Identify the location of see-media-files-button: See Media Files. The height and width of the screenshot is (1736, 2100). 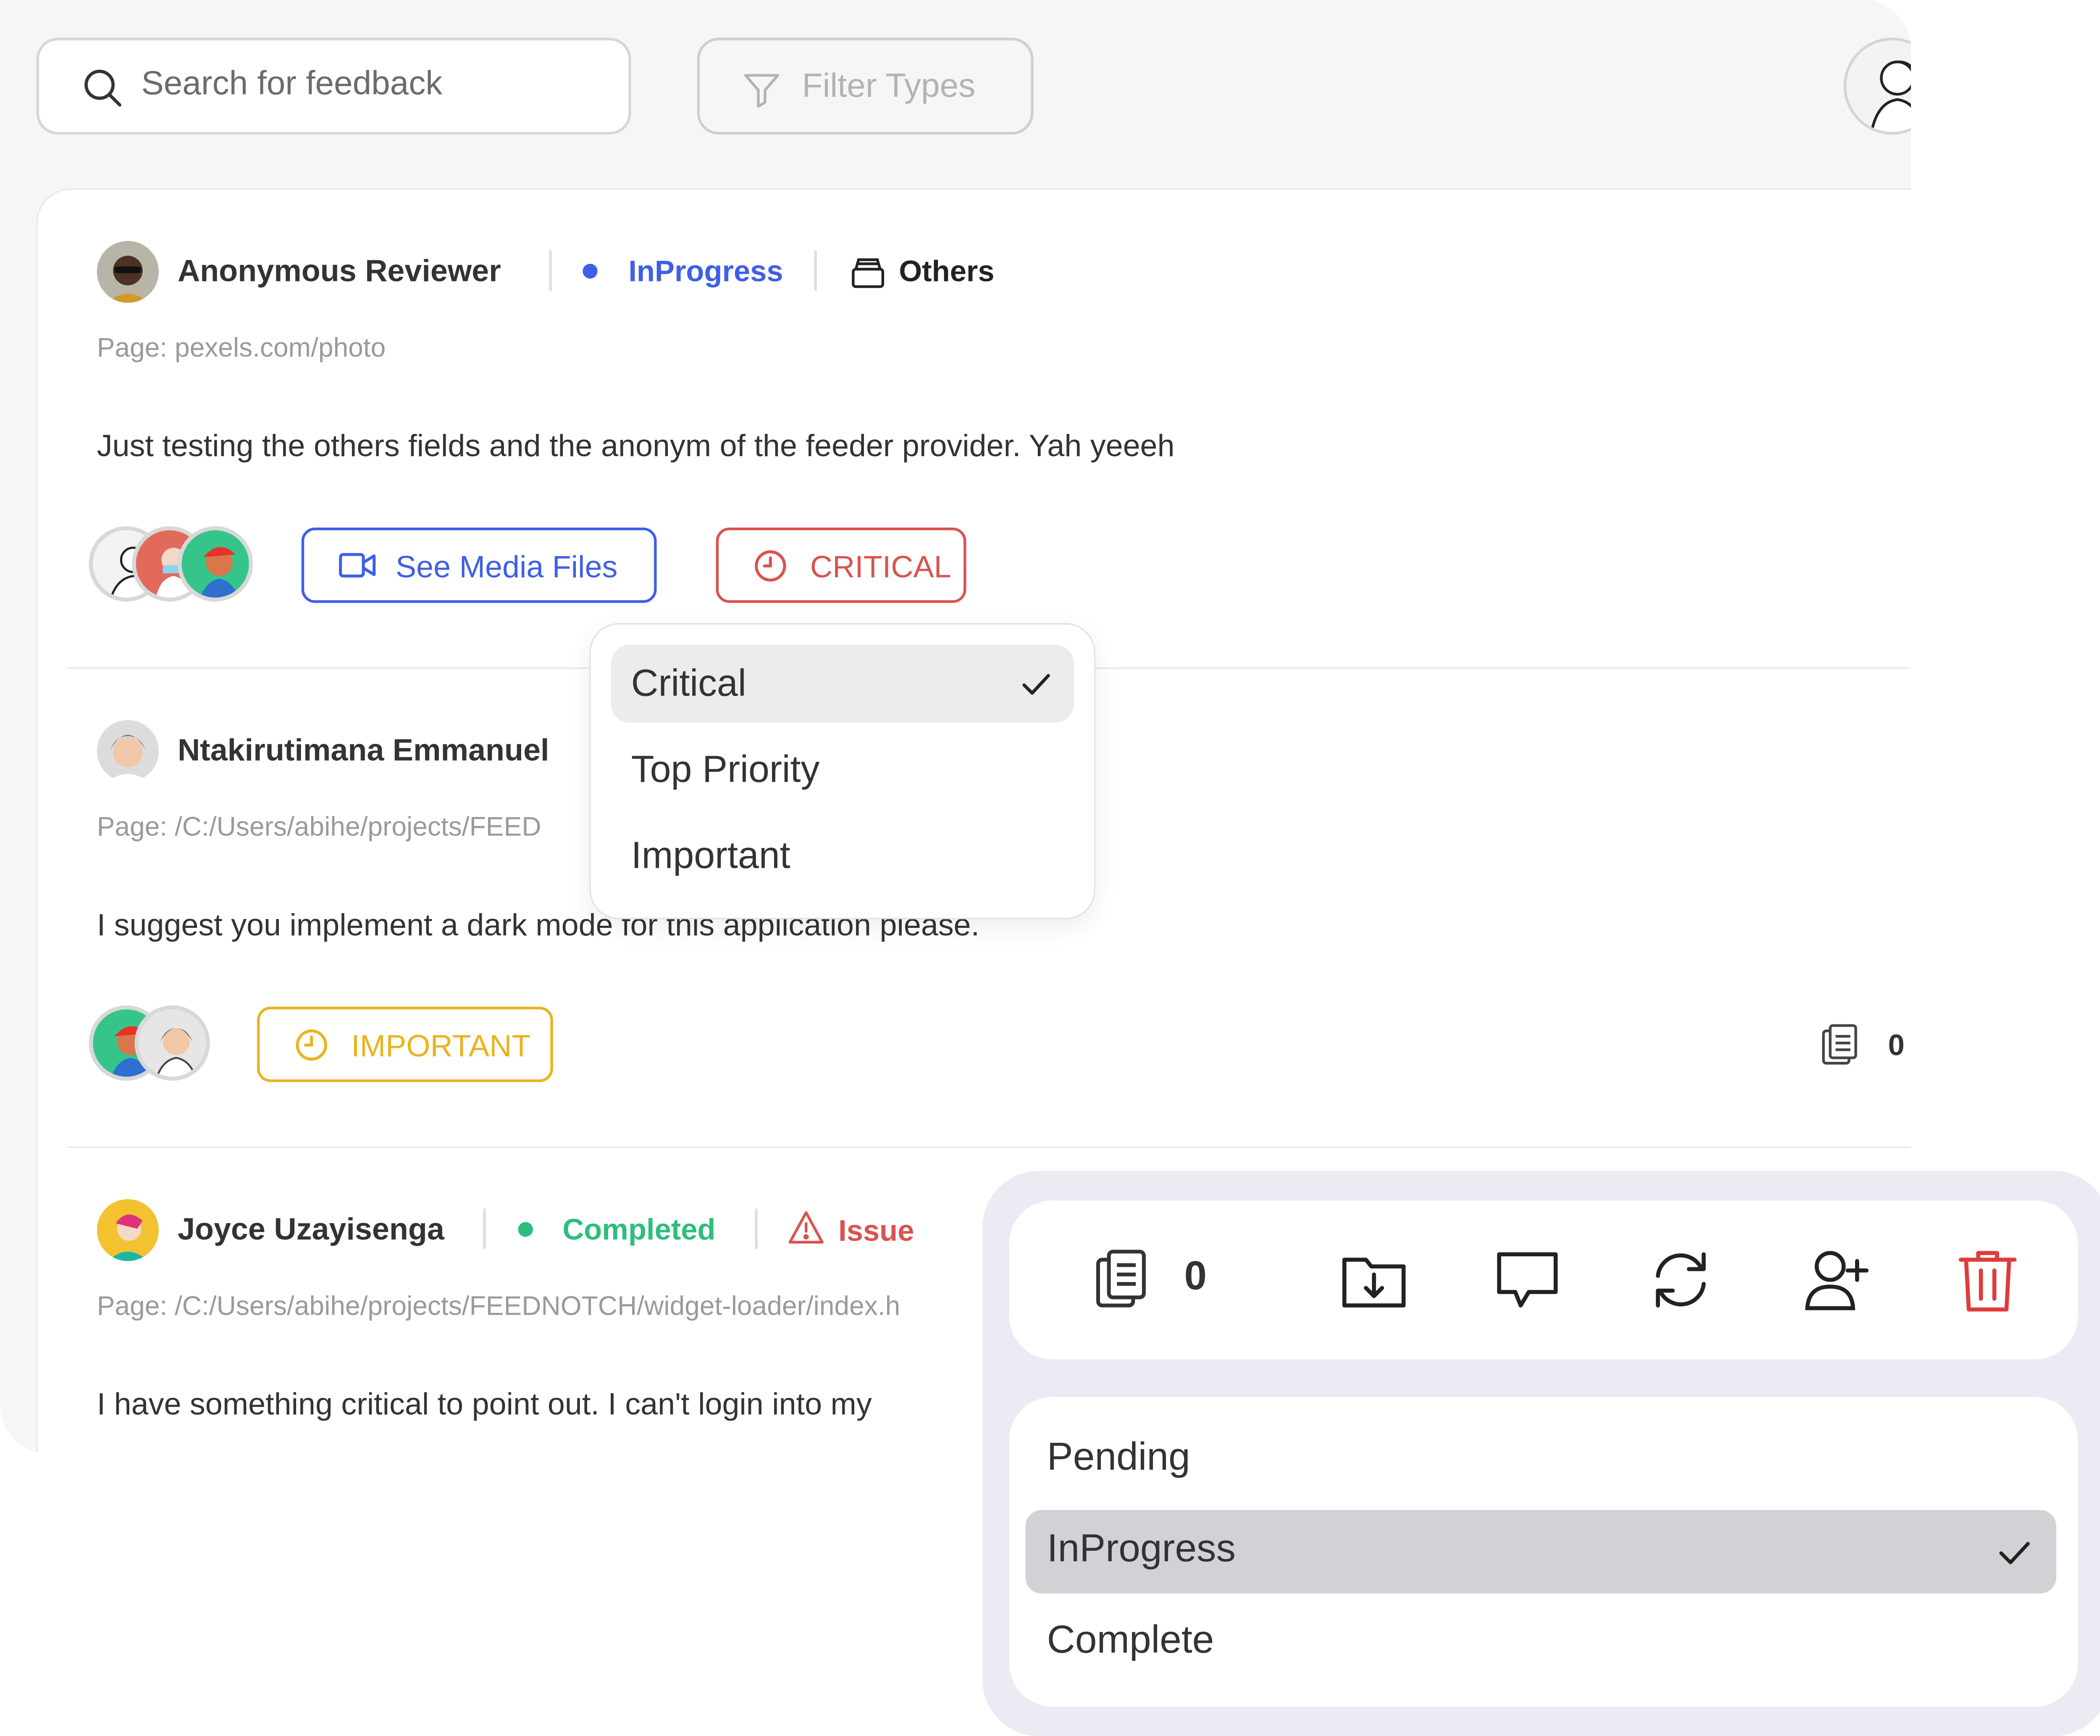
(479, 565).